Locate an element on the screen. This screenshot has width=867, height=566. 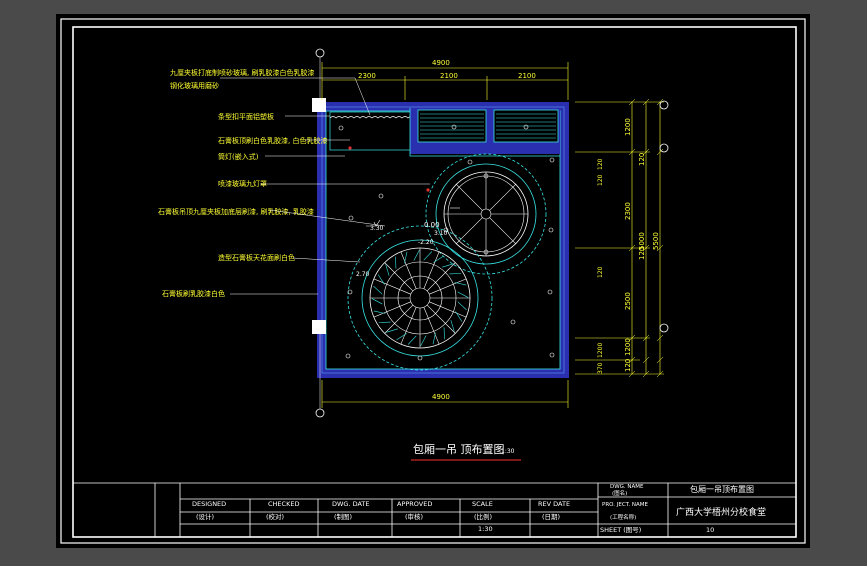
tb-header: APPROVED is located at coordinates (414, 504).